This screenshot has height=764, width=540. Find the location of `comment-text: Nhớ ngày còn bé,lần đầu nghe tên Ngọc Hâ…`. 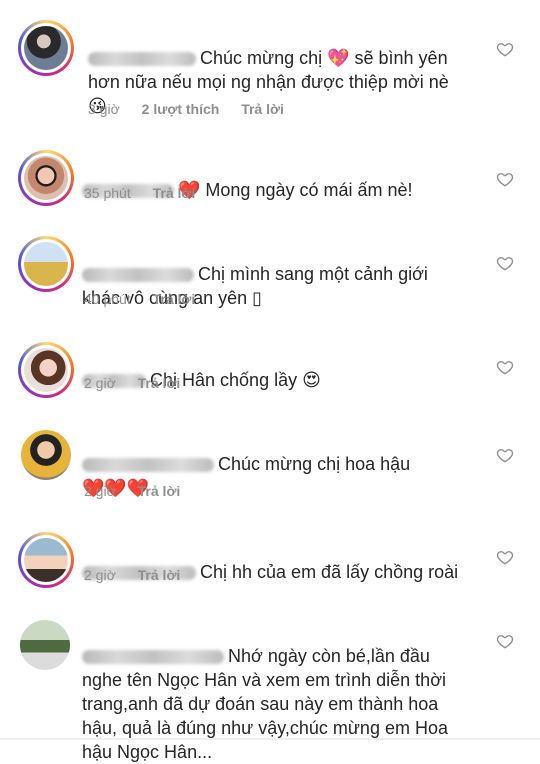

comment-text: Nhớ ngày còn bé,lần đầu nghe tên Ngọc Hâ… is located at coordinates (265, 704).